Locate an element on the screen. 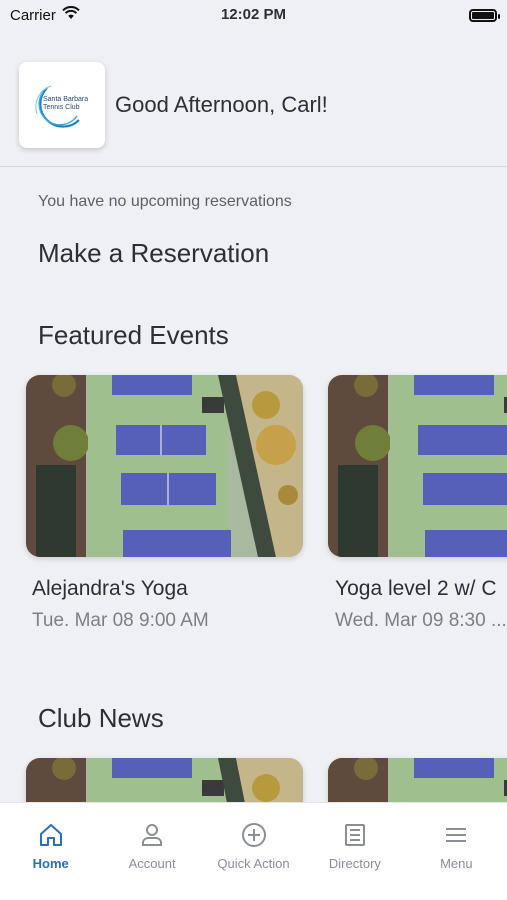  tab-directory: Directory is located at coordinates (354, 851).